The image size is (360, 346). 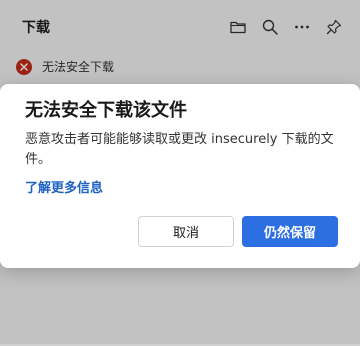 I want to click on keep-anyway-button: 仍然保留, so click(x=290, y=231).